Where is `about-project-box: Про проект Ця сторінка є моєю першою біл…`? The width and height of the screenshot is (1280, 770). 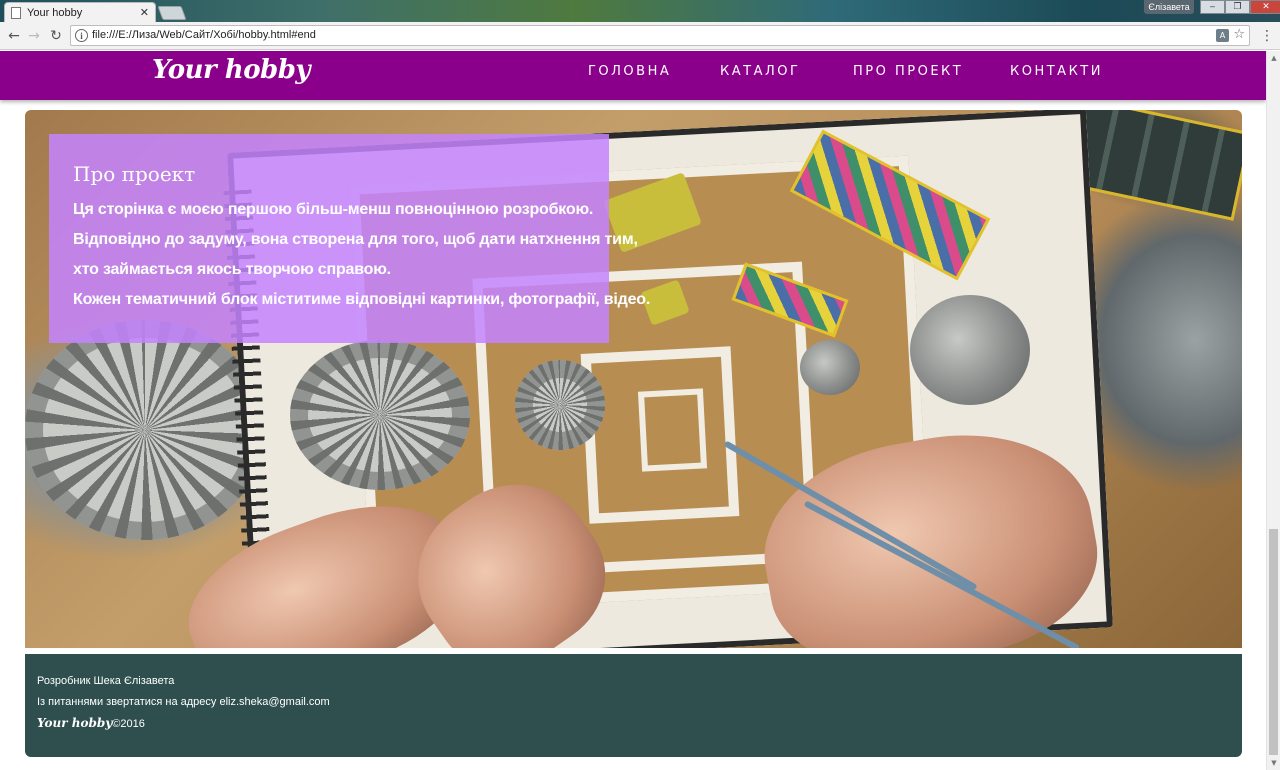 about-project-box: Про проект Ця сторінка є моєю першою біл… is located at coordinates (350, 238).